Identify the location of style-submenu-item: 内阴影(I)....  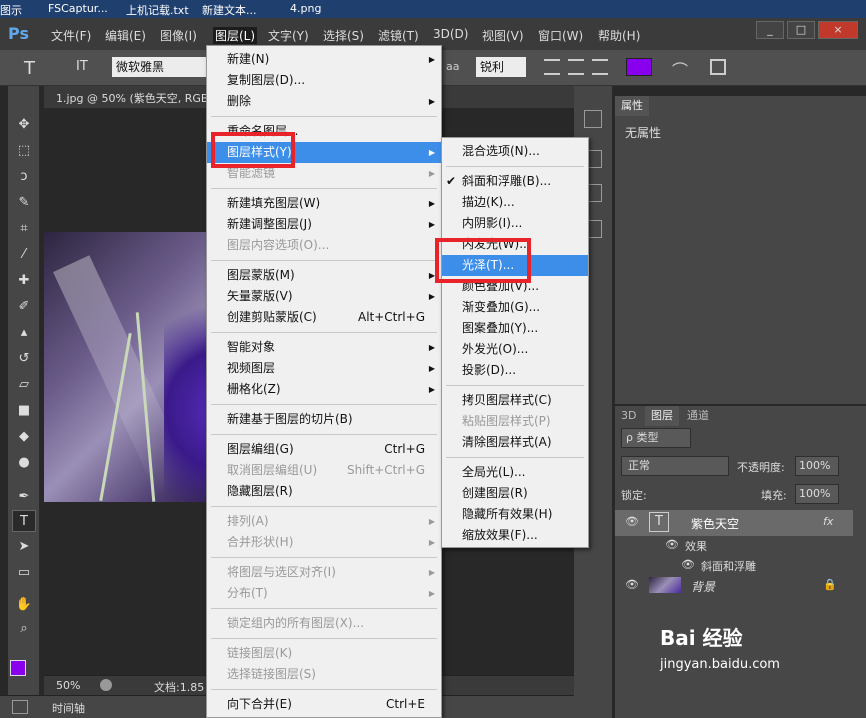
(515, 223).